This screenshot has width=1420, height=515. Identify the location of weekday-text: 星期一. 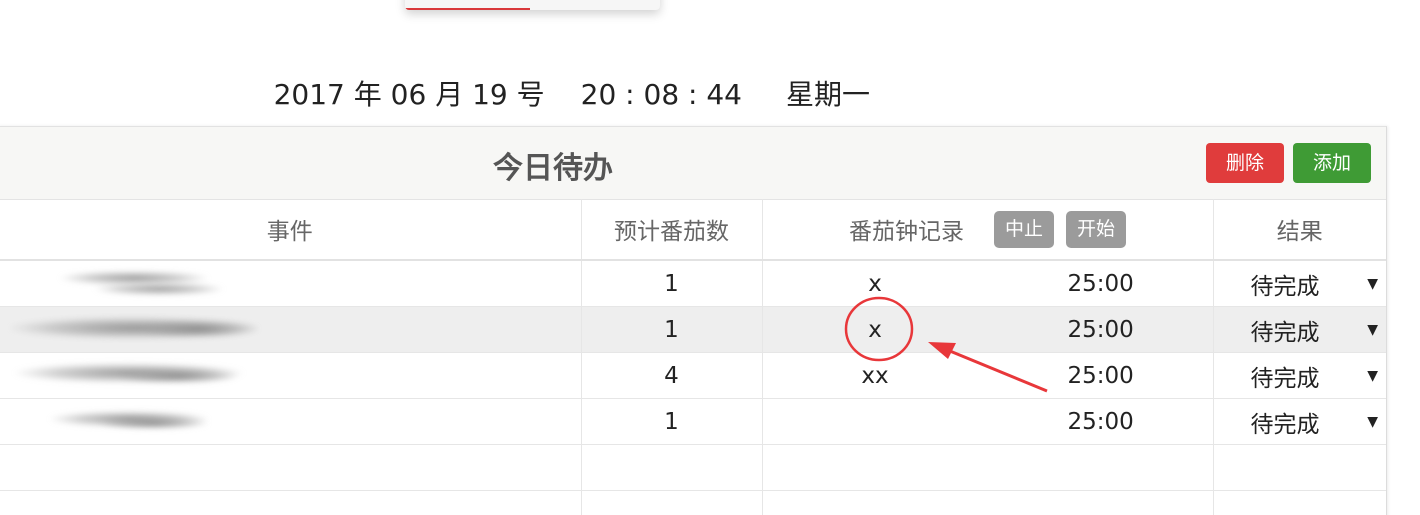
(828, 94).